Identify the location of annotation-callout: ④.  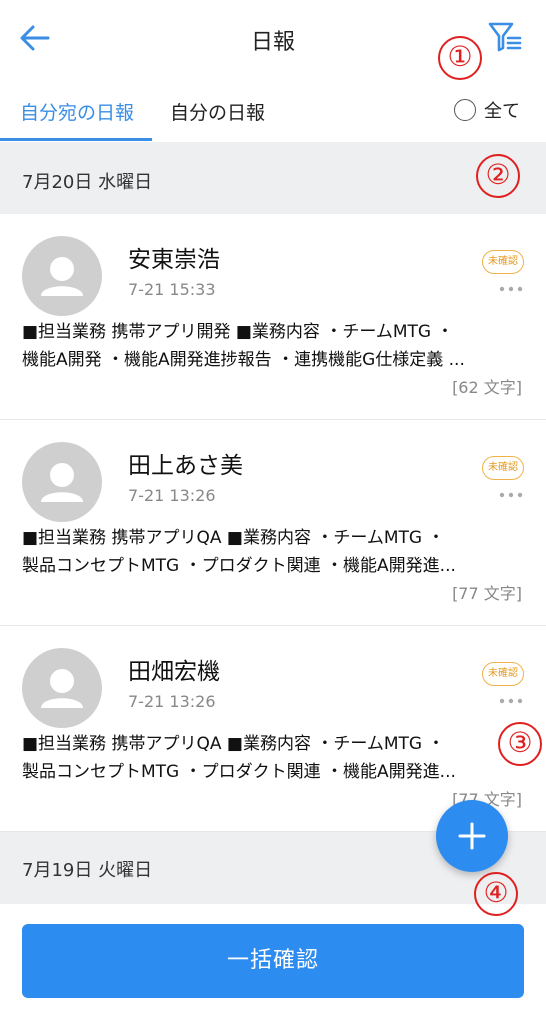
(496, 894).